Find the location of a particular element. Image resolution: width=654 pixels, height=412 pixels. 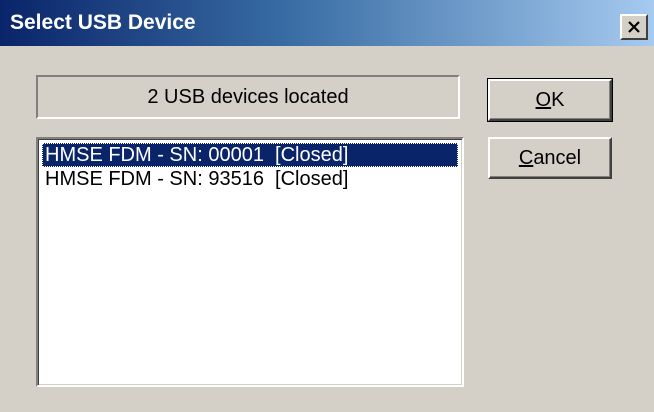

close-icon is located at coordinates (634, 27).